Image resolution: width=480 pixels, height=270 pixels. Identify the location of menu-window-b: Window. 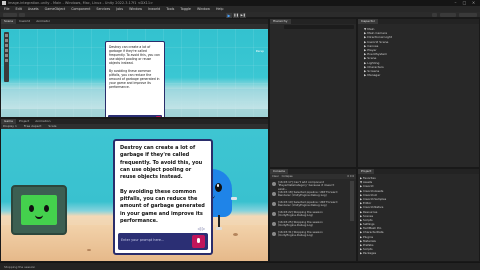
(203, 9).